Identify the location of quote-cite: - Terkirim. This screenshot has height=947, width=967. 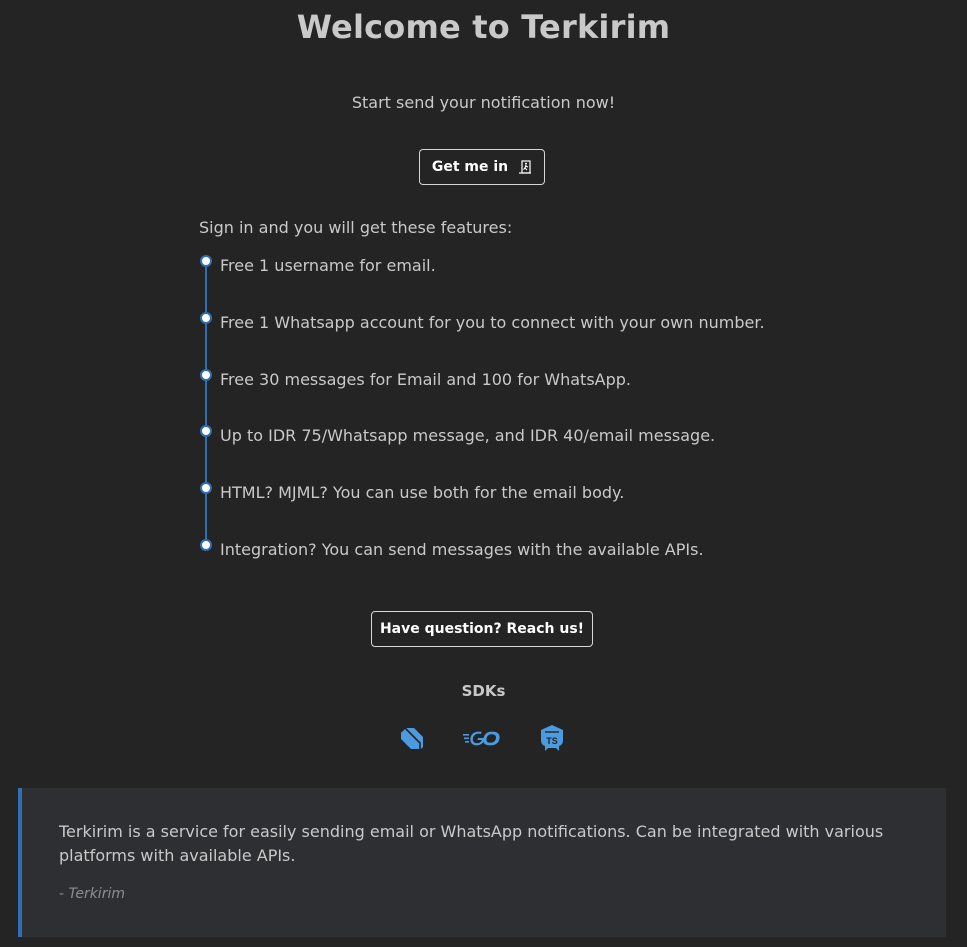
(92, 894).